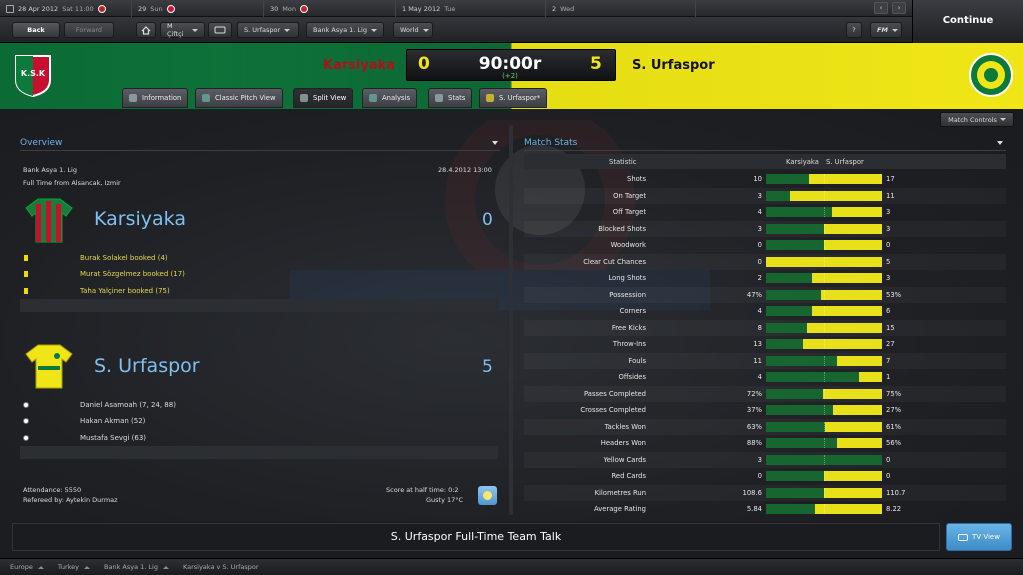  What do you see at coordinates (487, 495) in the screenshot?
I see `weather-icon` at bounding box center [487, 495].